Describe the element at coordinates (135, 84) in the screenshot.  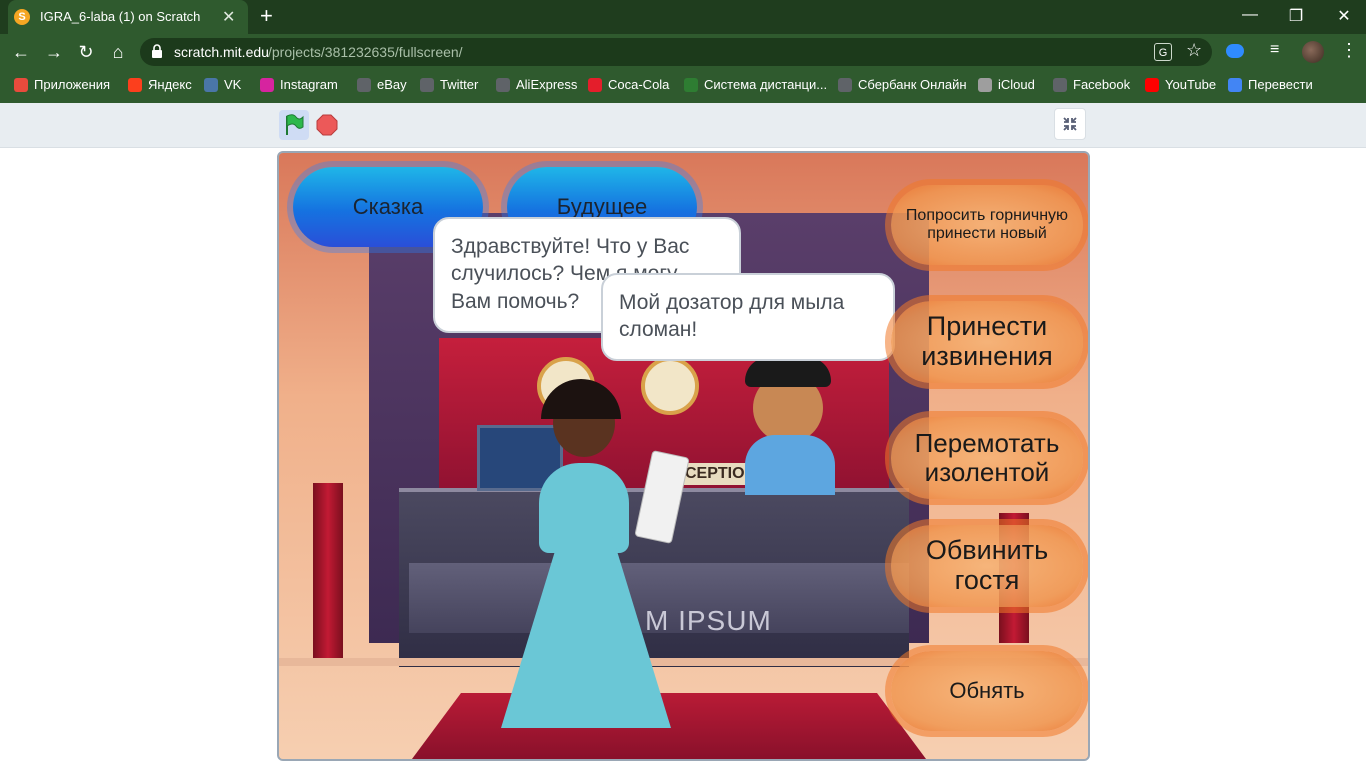
I see `yandex-icon` at that location.